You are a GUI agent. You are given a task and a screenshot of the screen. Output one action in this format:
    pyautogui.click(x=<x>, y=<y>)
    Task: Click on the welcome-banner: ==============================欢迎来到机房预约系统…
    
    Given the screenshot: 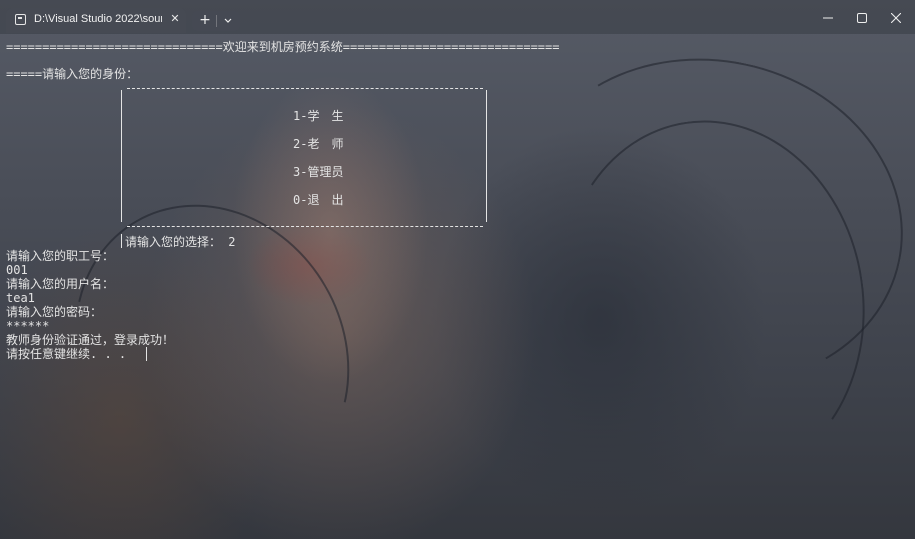 What is the action you would take?
    pyautogui.click(x=283, y=47)
    